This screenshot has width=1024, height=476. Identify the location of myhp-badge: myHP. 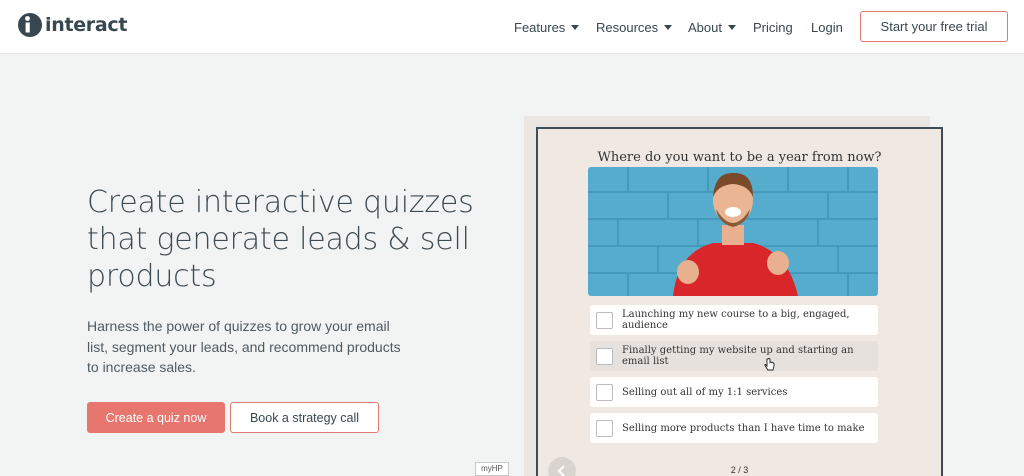
(492, 469).